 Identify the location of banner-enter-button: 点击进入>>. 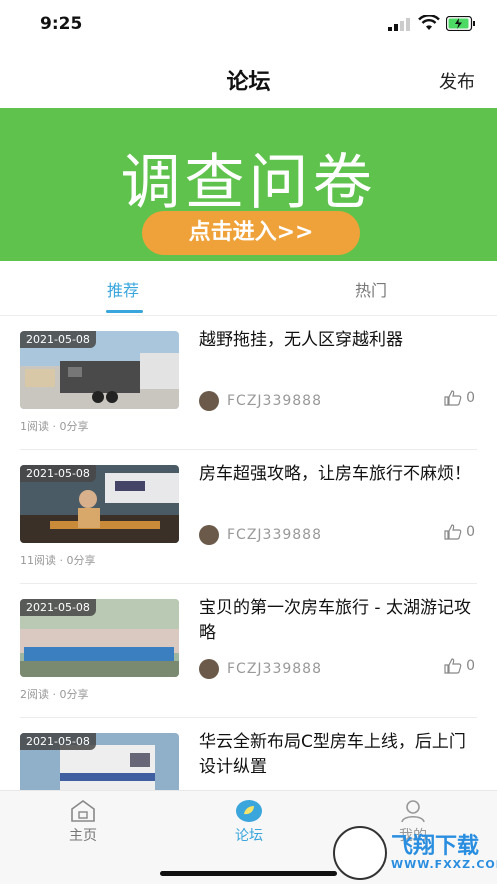
(251, 233).